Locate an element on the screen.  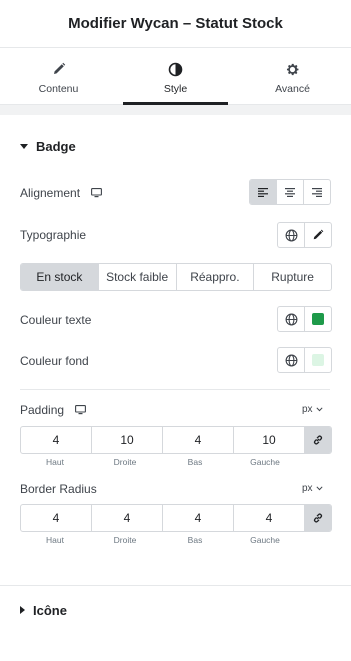
padding-right-input: 10 is located at coordinates (126, 440).